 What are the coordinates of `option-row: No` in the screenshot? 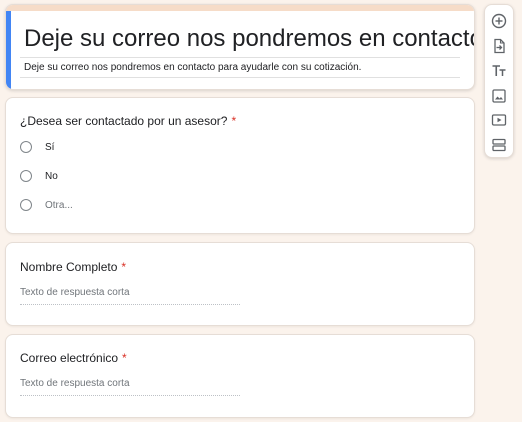 It's located at (39, 176).